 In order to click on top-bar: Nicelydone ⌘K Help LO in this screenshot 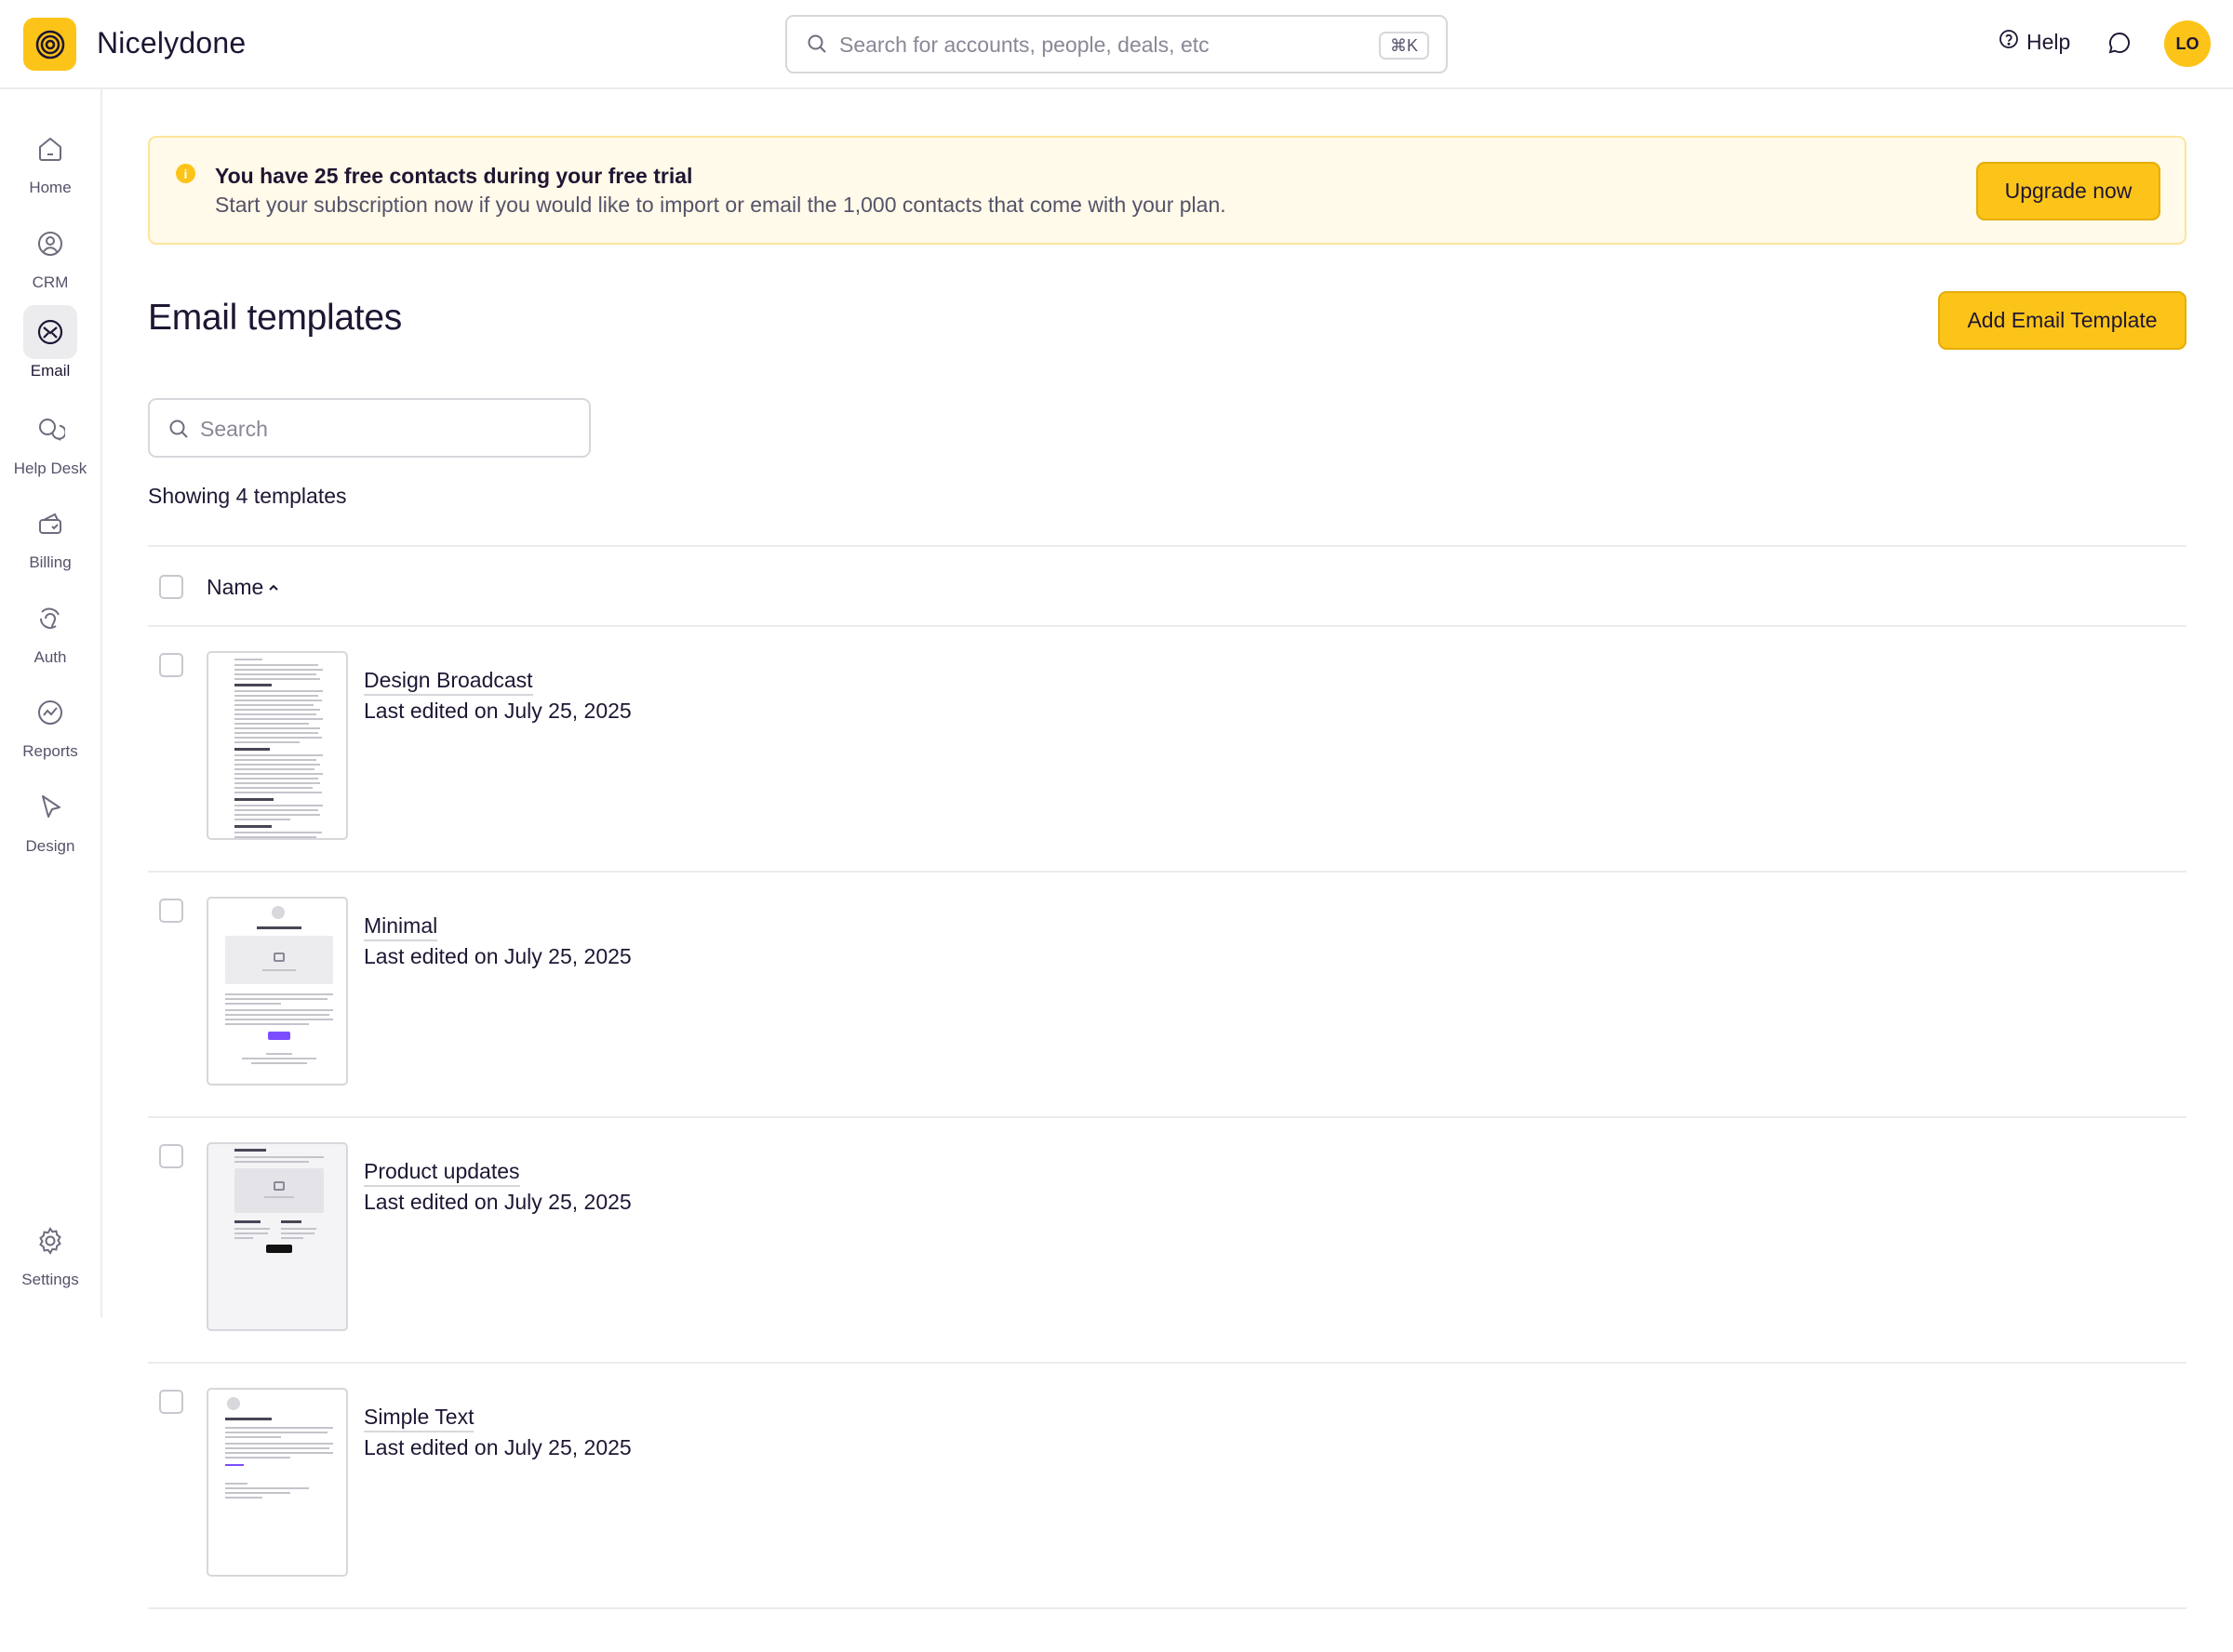, I will do `click(1116, 44)`.